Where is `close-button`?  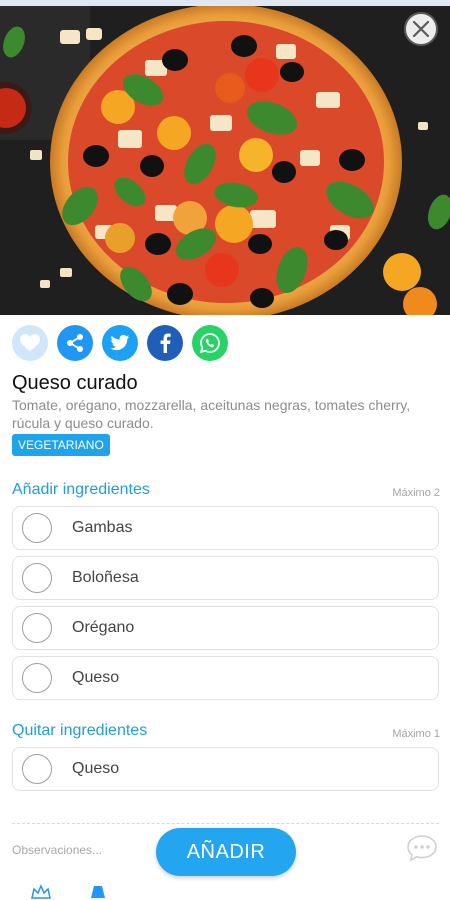
close-button is located at coordinates (421, 29).